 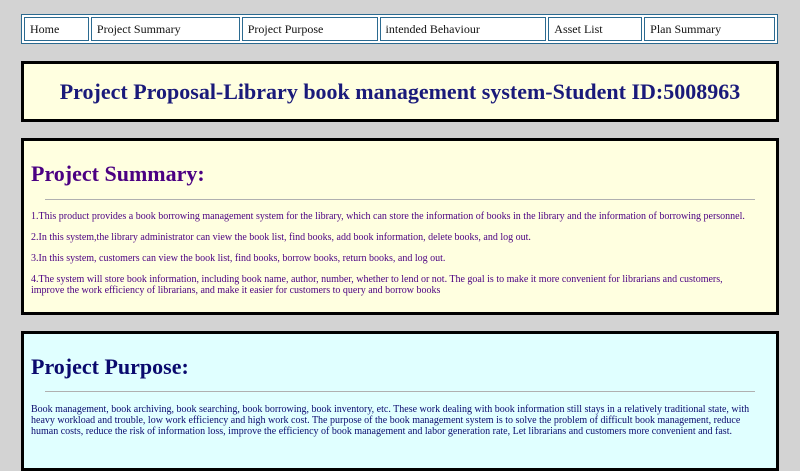 What do you see at coordinates (309, 29) in the screenshot?
I see `nav-project-purpose: Project Purpose` at bounding box center [309, 29].